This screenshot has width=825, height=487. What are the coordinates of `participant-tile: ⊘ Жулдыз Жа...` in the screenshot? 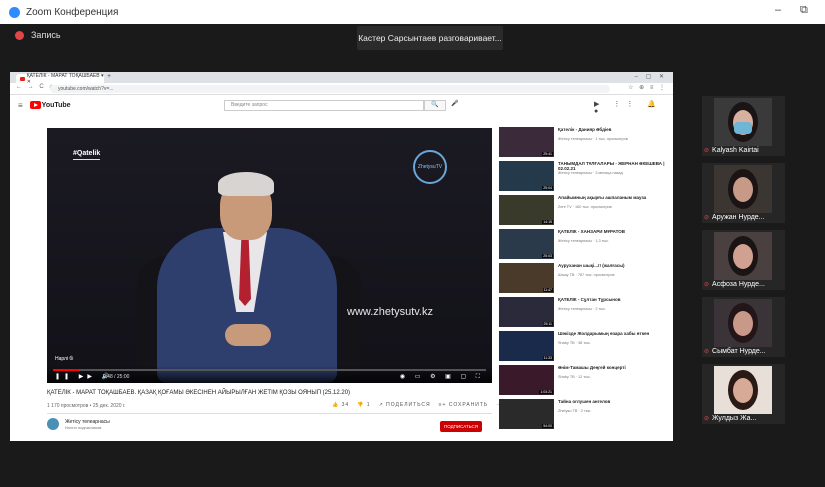 It's located at (743, 394).